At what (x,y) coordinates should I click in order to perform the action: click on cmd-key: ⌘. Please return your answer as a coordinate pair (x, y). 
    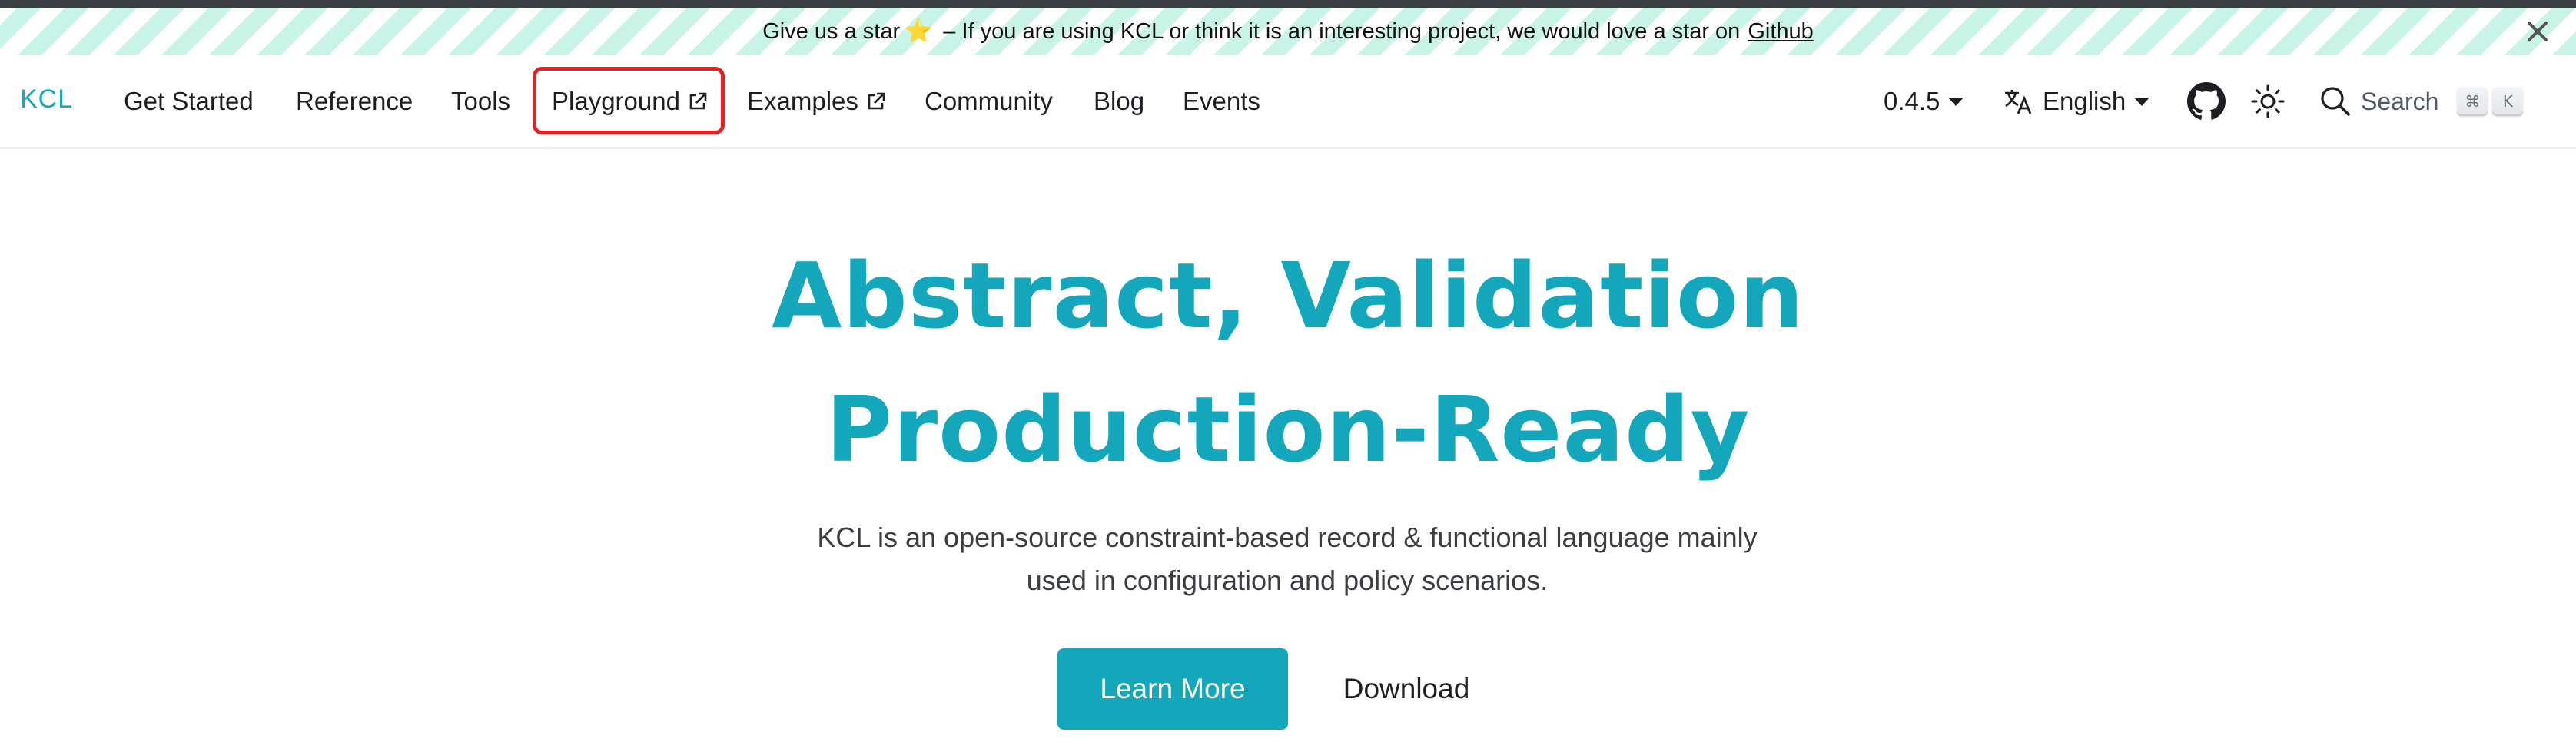
    Looking at the image, I should click on (2472, 101).